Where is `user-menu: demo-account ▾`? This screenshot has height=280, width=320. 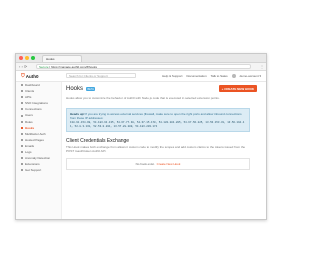
user-menu: demo-account ▾ is located at coordinates (250, 76).